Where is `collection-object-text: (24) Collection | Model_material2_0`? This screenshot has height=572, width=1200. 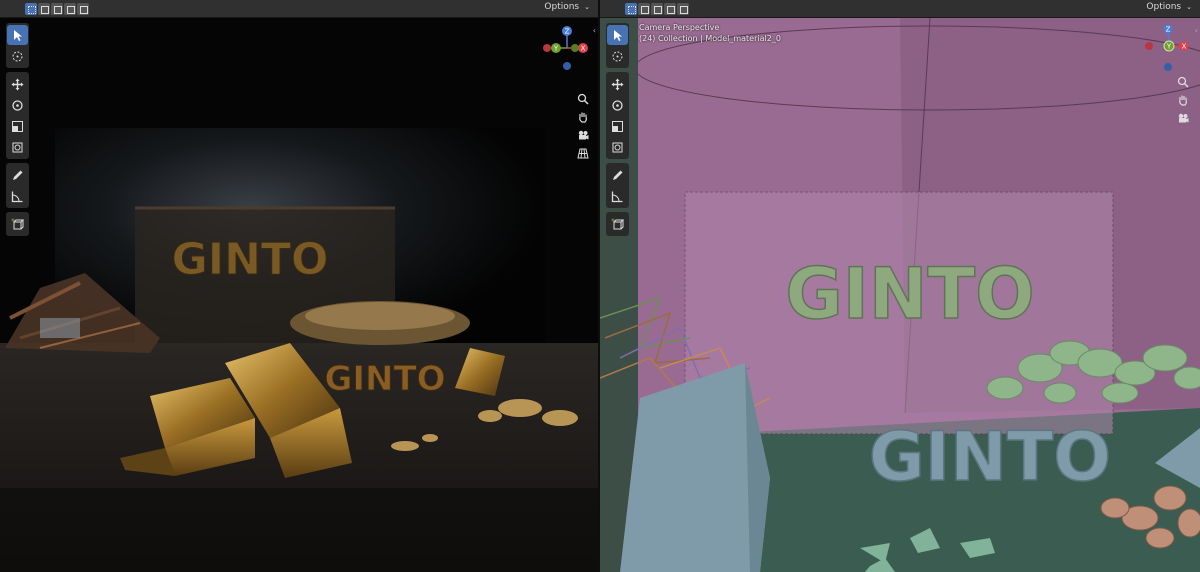
collection-object-text: (24) Collection | Model_material2_0 is located at coordinates (710, 38).